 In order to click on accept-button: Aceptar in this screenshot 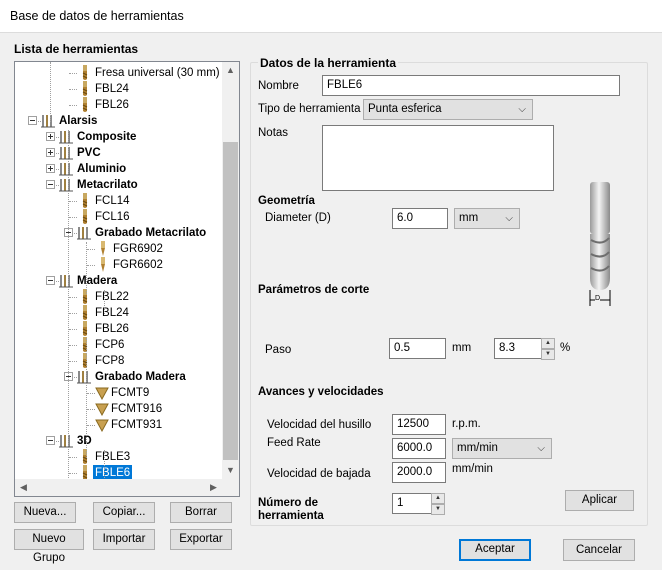, I will do `click(495, 550)`.